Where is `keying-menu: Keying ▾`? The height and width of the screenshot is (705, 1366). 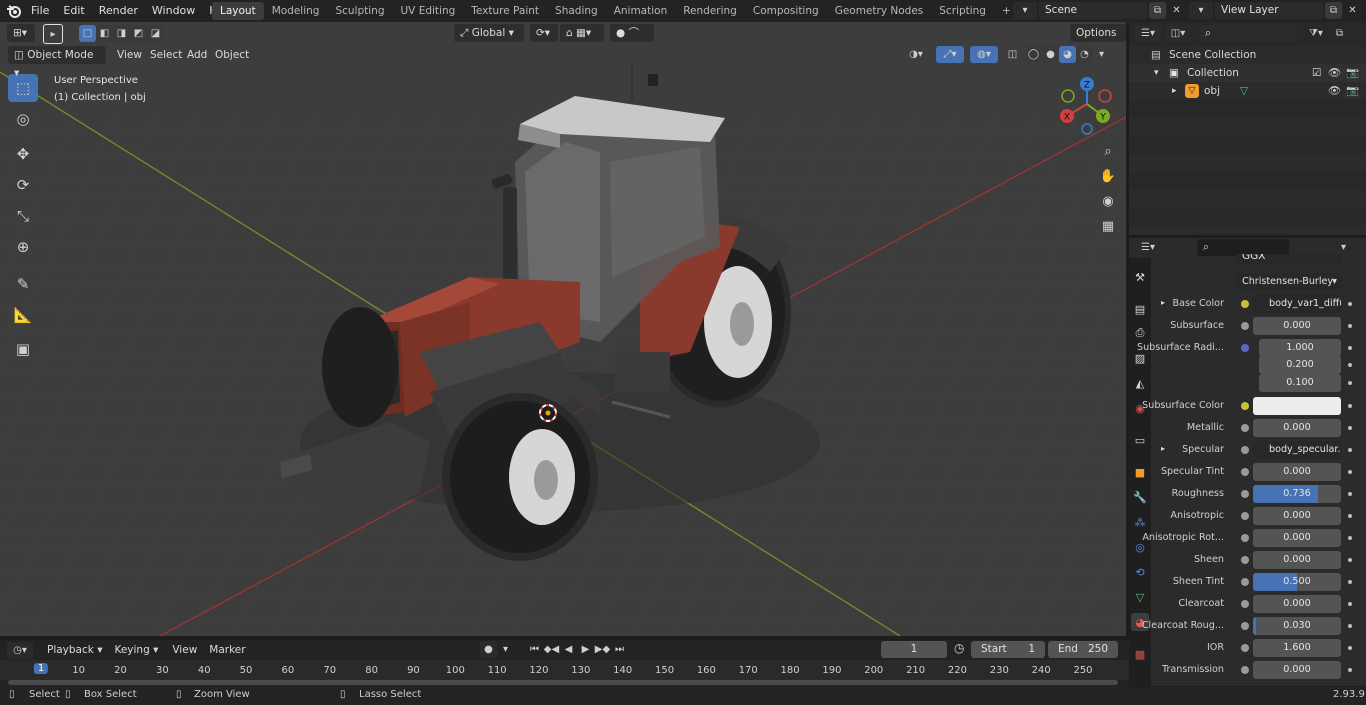
keying-menu: Keying ▾ is located at coordinates (136, 650).